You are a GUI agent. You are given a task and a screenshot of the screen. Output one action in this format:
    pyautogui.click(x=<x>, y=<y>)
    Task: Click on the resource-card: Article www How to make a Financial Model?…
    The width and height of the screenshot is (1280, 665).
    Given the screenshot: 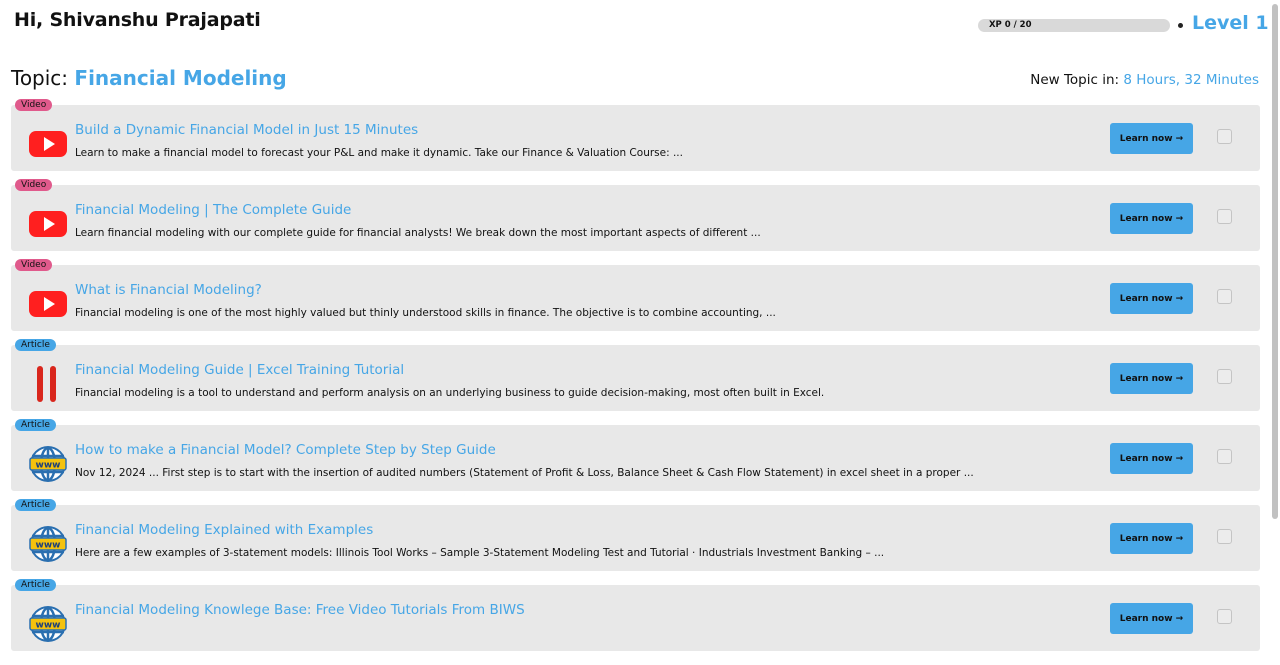 What is the action you would take?
    pyautogui.click(x=635, y=455)
    